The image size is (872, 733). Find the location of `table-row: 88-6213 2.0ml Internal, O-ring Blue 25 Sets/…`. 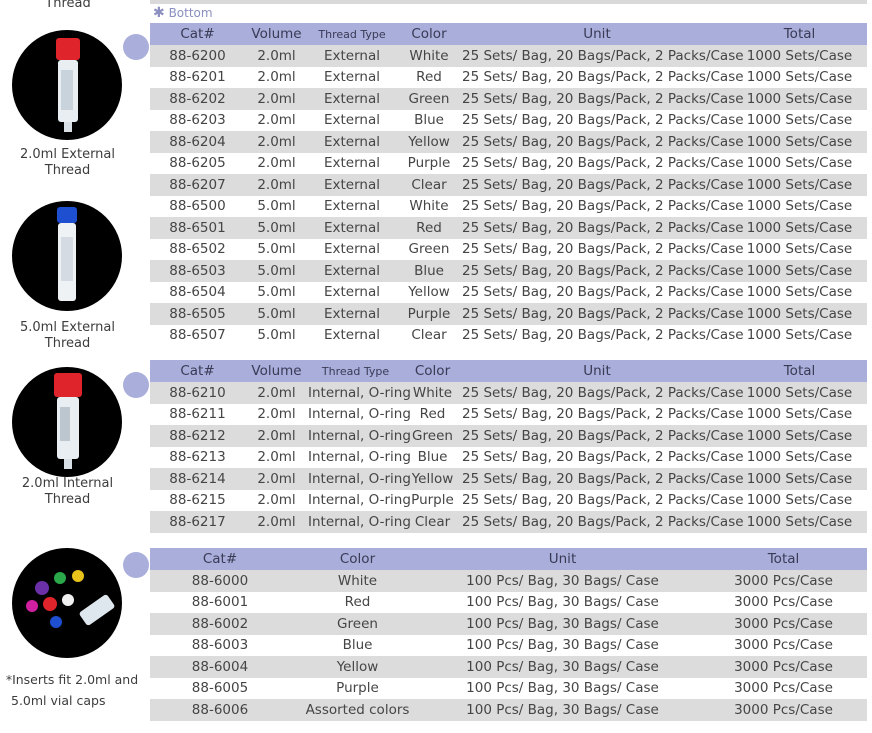

table-row: 88-6213 2.0ml Internal, O-ring Blue 25 Sets/… is located at coordinates (508, 458).